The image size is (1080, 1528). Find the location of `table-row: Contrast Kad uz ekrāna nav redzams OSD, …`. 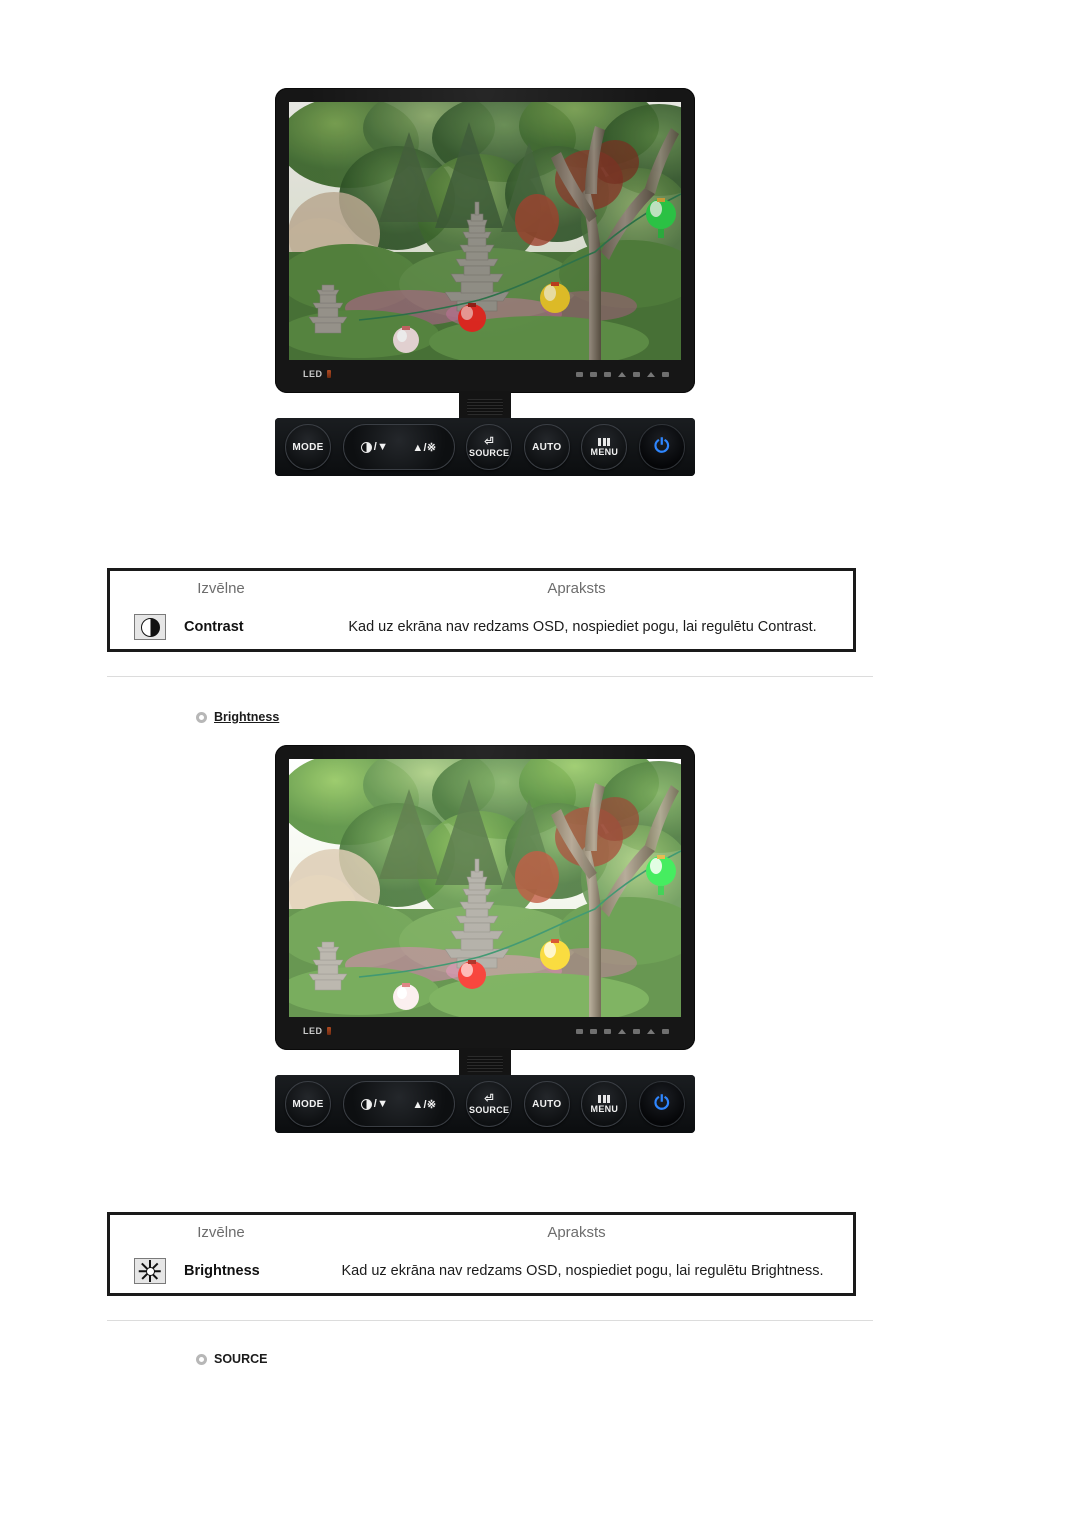

table-row: Contrast Kad uz ekrāna nav redzams OSD, … is located at coordinates (481, 627).